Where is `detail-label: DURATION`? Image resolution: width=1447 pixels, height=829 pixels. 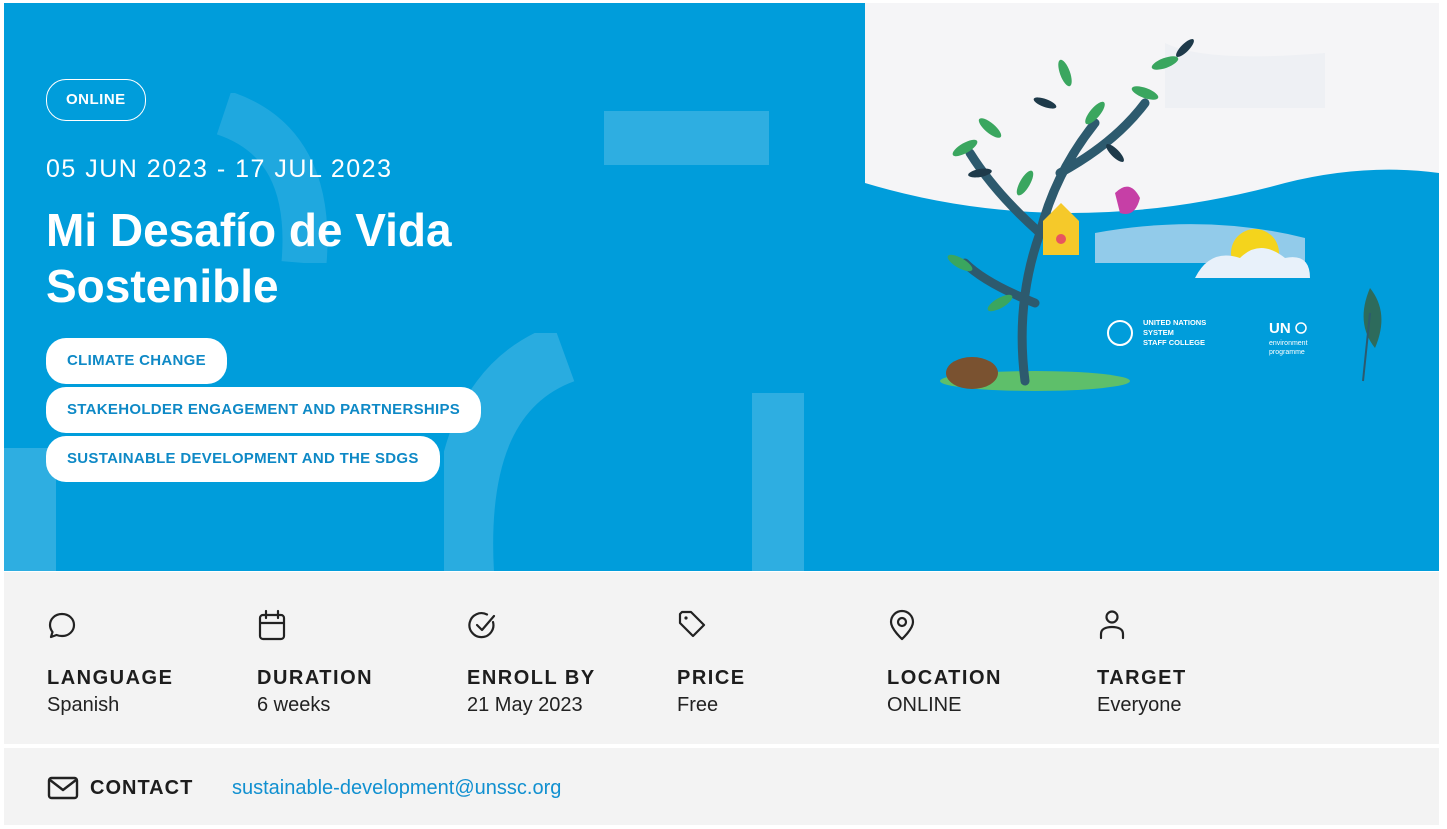
detail-label: DURATION is located at coordinates (315, 678).